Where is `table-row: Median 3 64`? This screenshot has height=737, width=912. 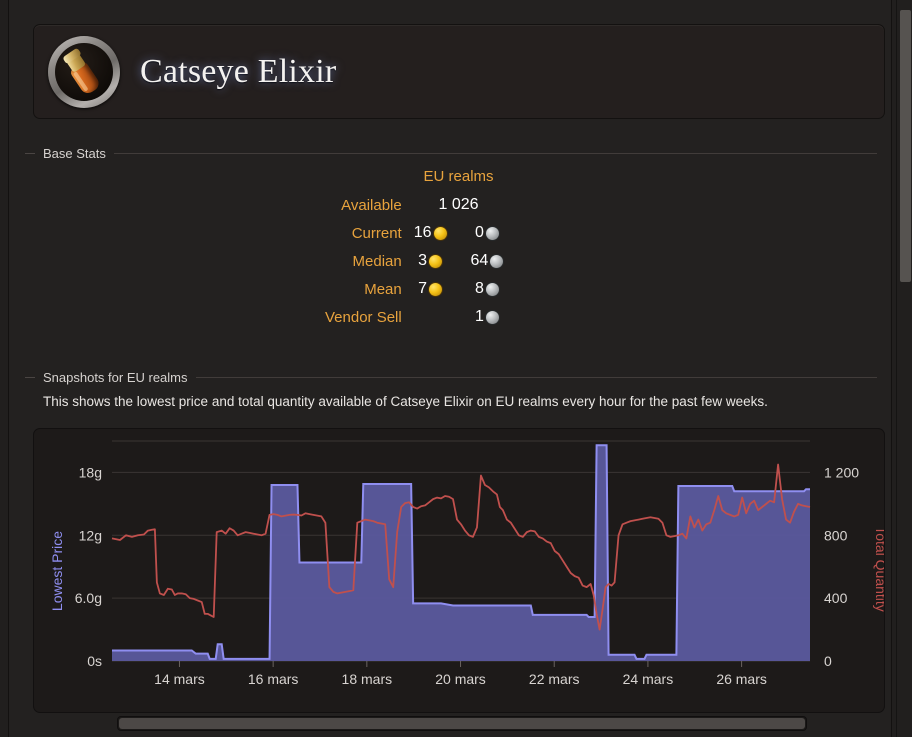 table-row: Median 3 64 is located at coordinates (414, 261).